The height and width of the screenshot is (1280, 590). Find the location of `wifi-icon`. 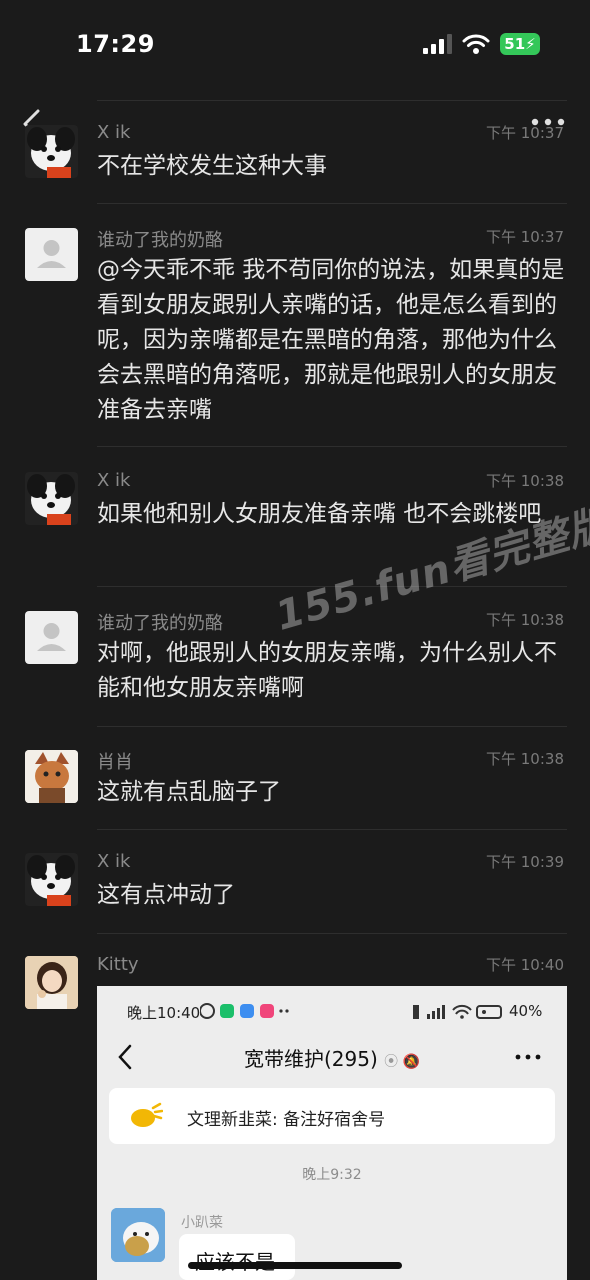

wifi-icon is located at coordinates (476, 44).